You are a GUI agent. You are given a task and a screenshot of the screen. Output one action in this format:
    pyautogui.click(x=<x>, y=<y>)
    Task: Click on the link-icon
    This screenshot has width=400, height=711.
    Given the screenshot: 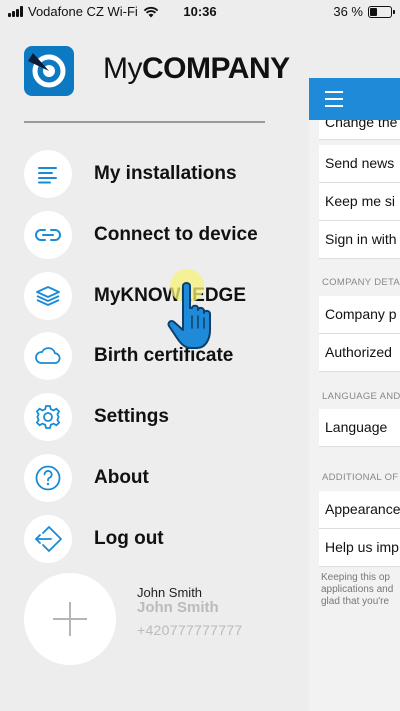 What is the action you would take?
    pyautogui.click(x=48, y=235)
    